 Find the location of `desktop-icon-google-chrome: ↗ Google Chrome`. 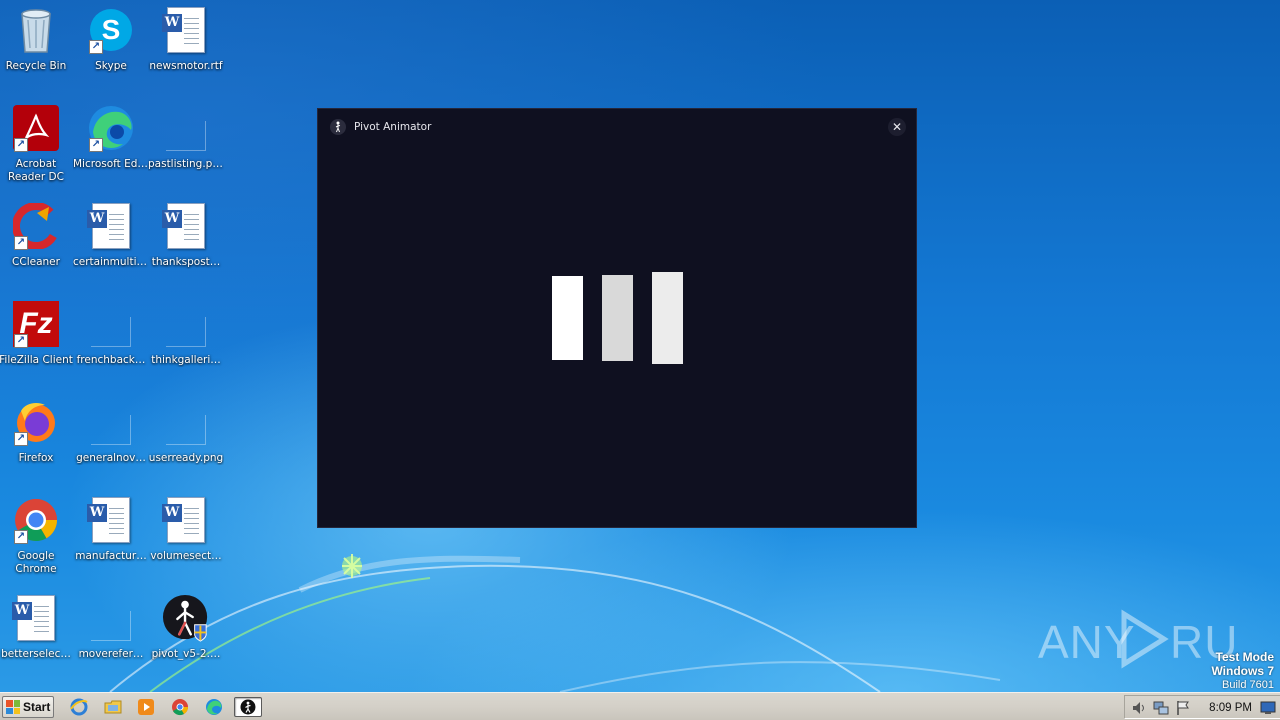

desktop-icon-google-chrome: ↗ Google Chrome is located at coordinates (37, 541).